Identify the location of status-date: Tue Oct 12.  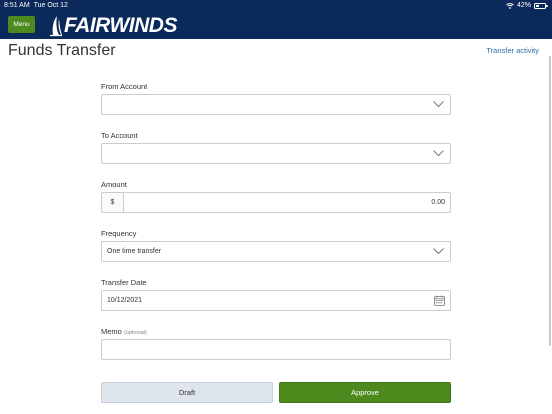
(50, 5).